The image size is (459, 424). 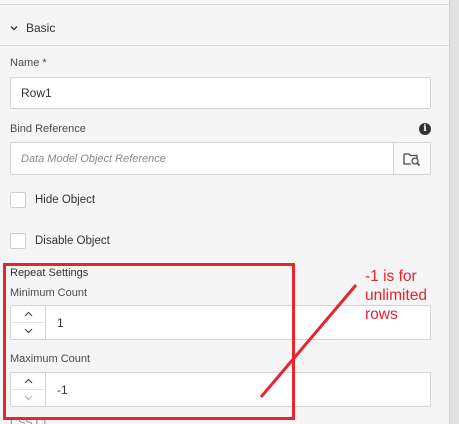 I want to click on annotation-line-1: -1 is for, so click(x=391, y=276).